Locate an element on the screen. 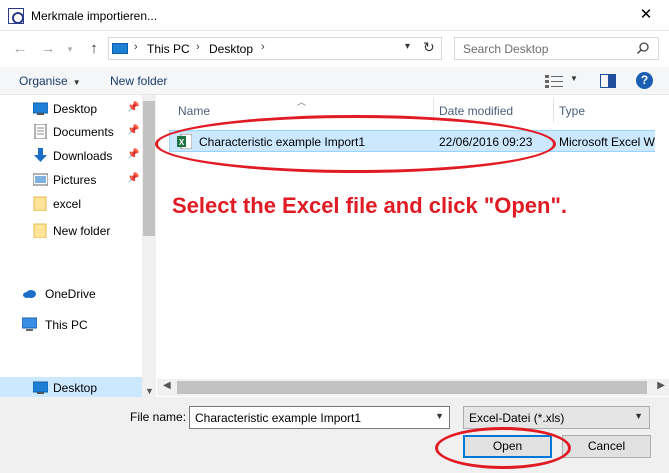  back-button: ← is located at coordinates (20, 49).